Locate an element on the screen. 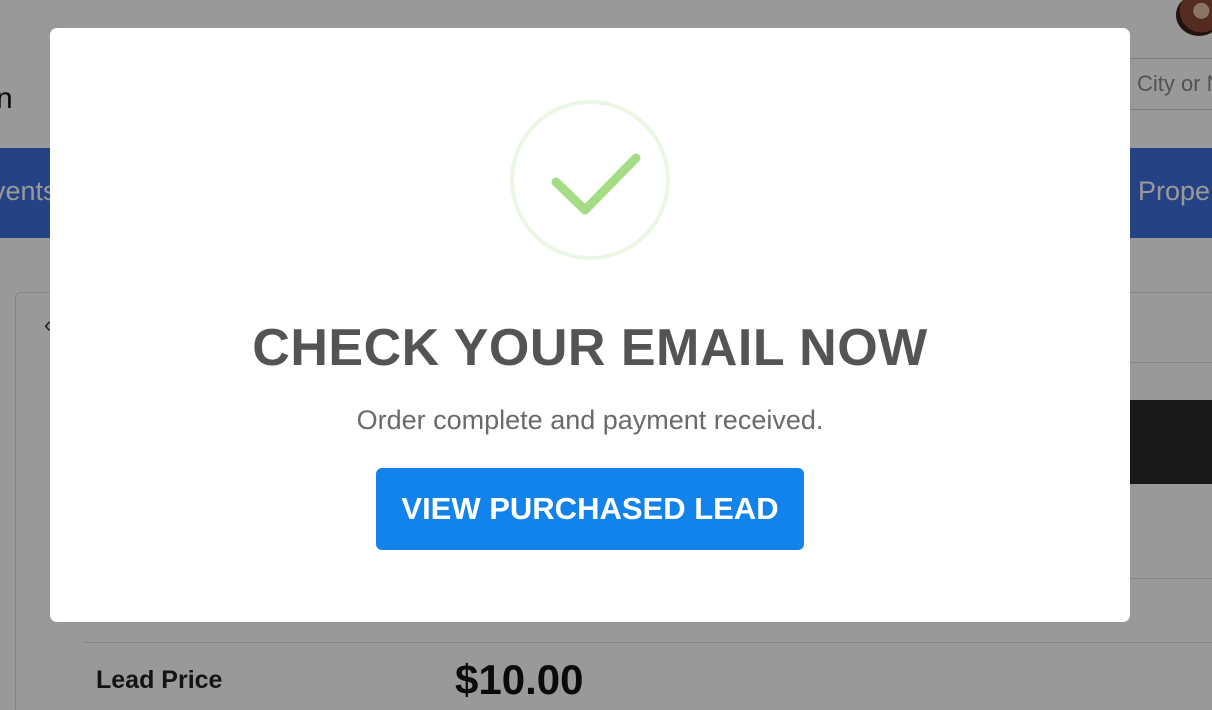  modal-message: Order complete and payment received. is located at coordinates (590, 420).